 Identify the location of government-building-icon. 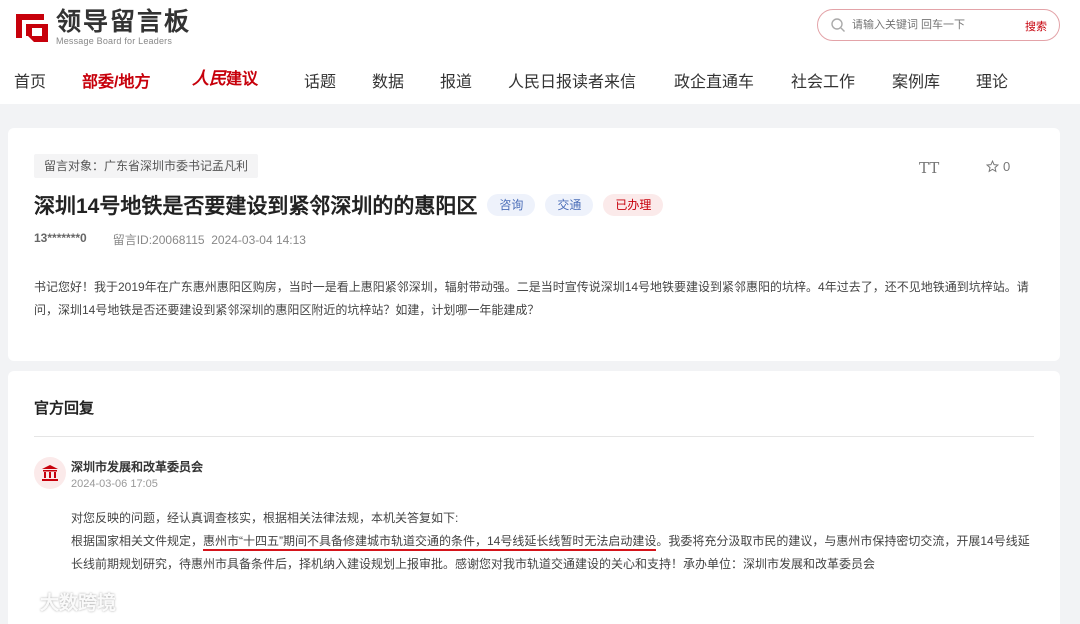
(50, 473).